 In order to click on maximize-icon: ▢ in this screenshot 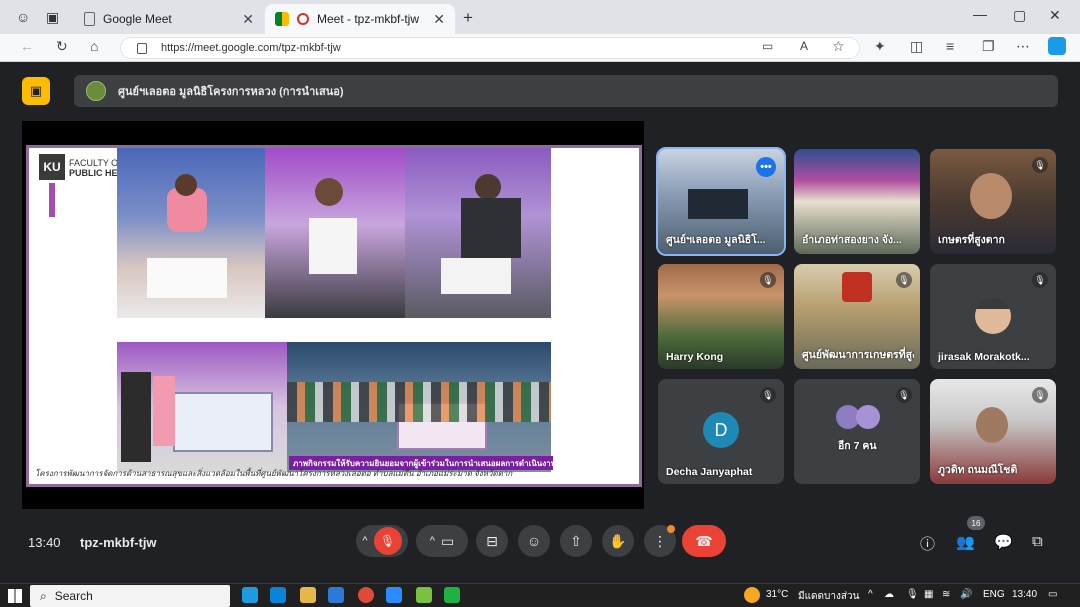, I will do `click(1019, 15)`.